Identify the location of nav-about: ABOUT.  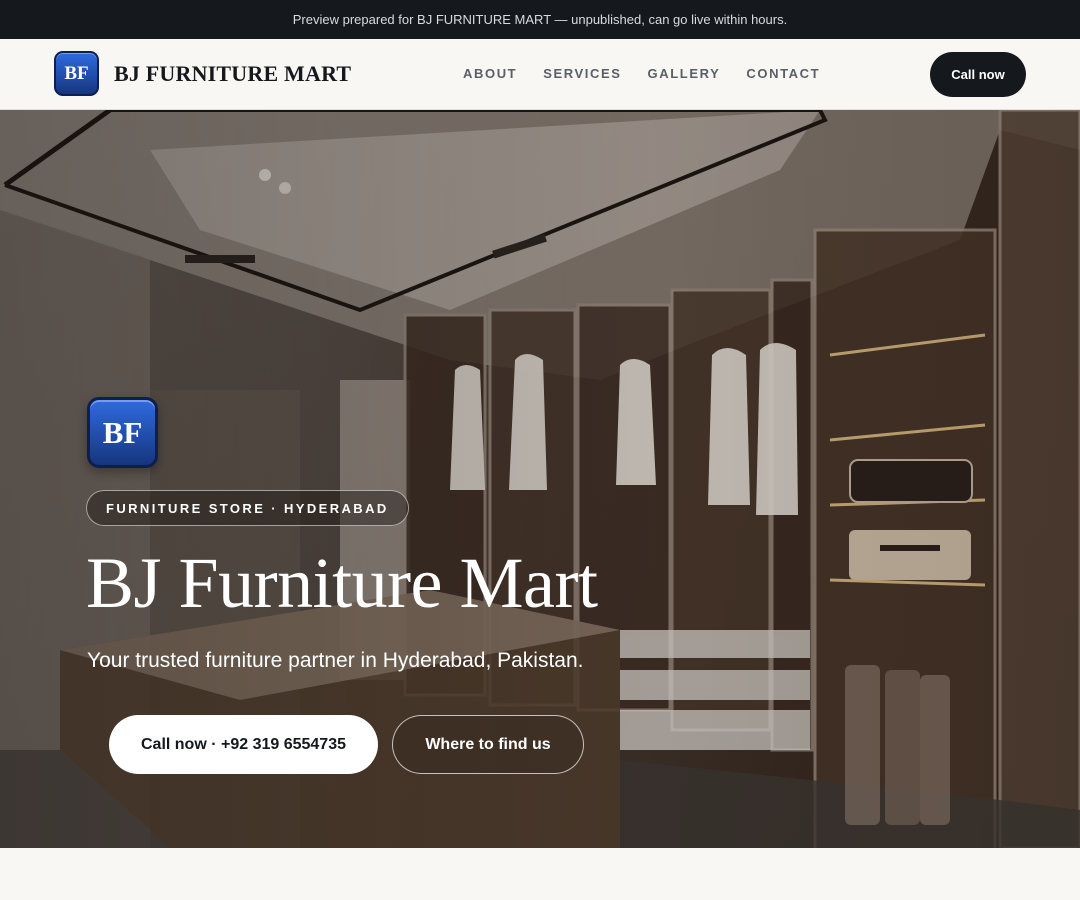
(490, 73).